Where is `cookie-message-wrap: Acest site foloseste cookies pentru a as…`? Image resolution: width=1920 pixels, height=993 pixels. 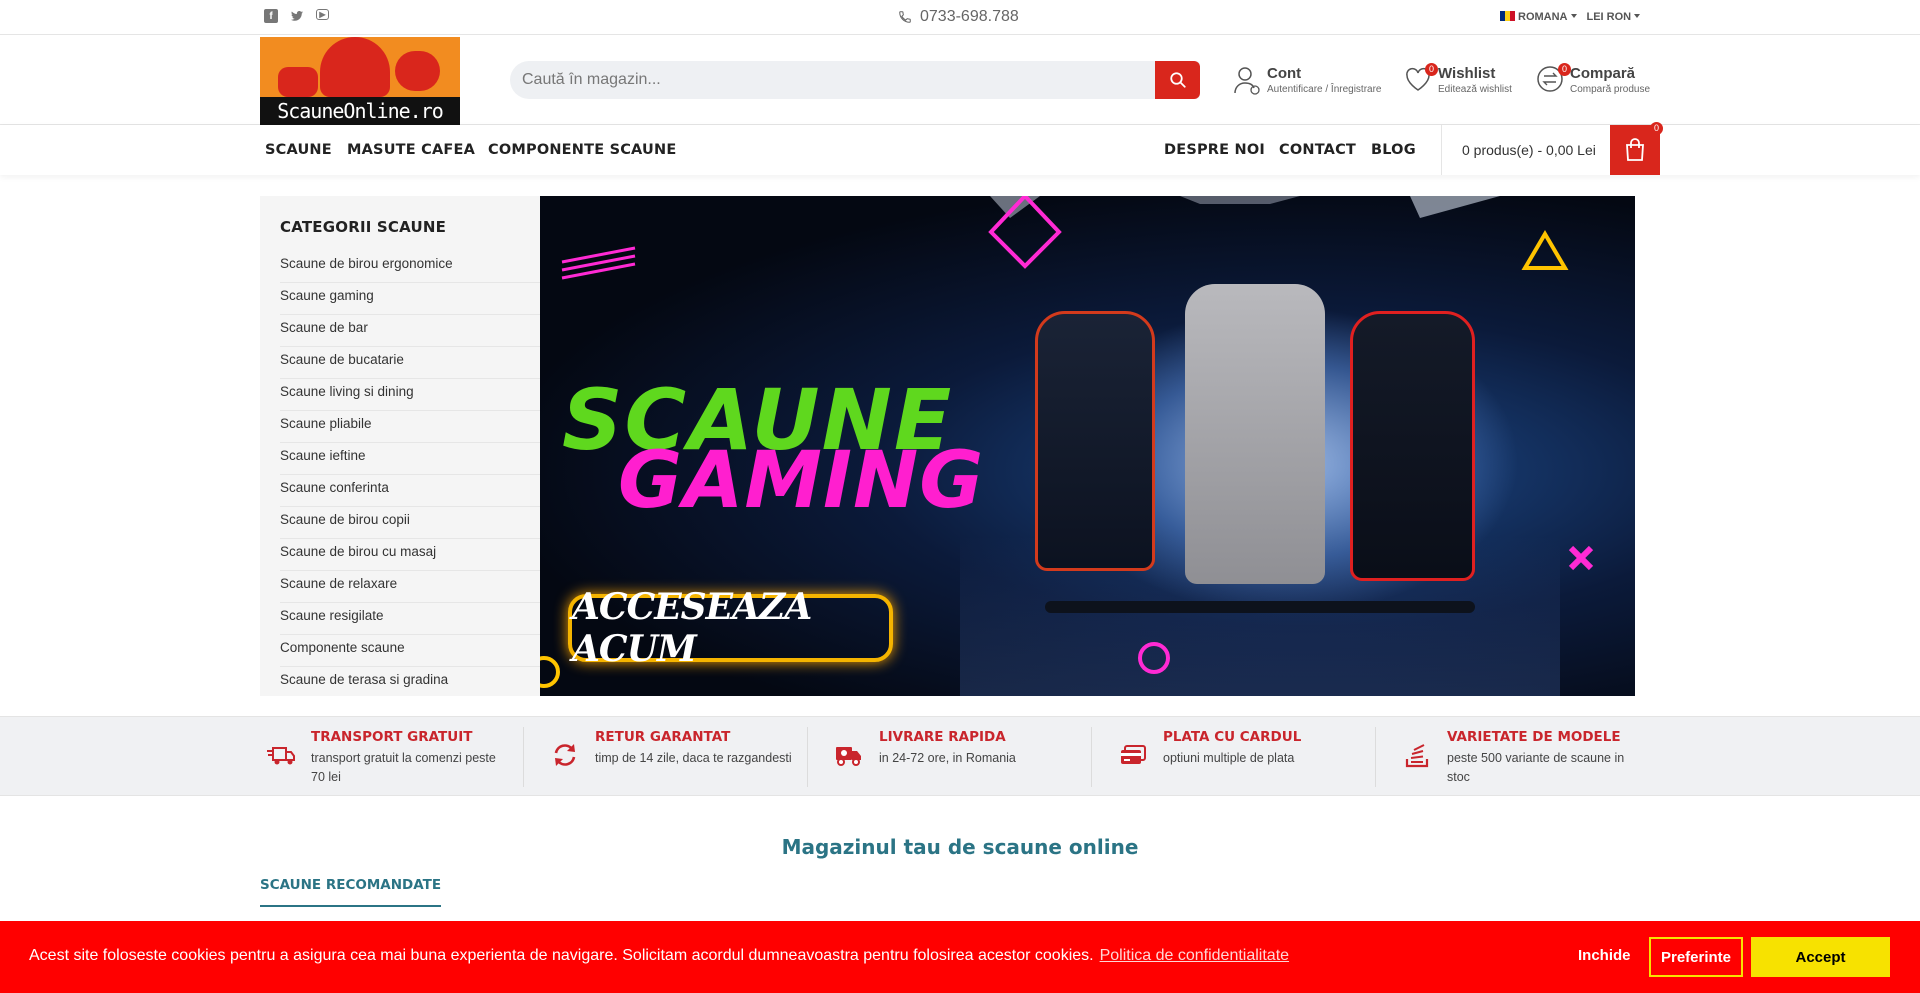
cookie-message-wrap: Acest site foloseste cookies pentru a as… is located at coordinates (659, 956).